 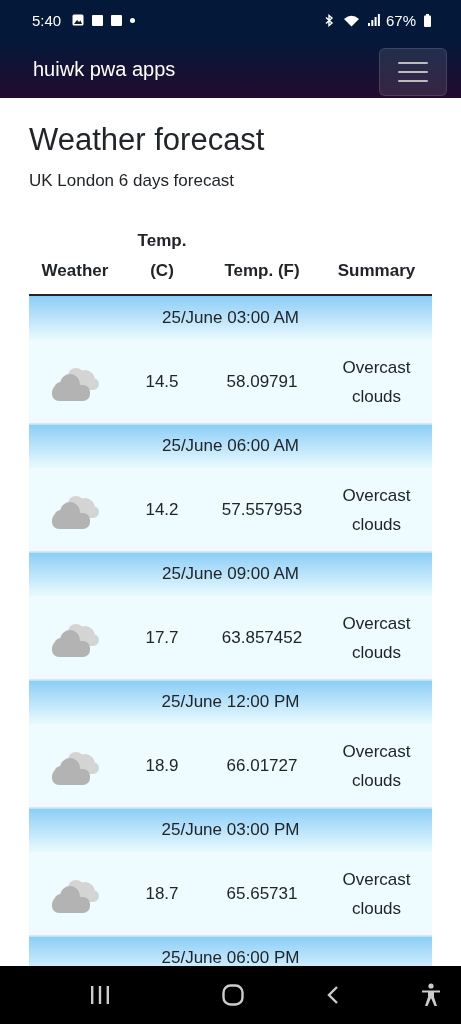 What do you see at coordinates (230, 573) in the screenshot?
I see `date-header-cell: 25/June 09:00 AM` at bounding box center [230, 573].